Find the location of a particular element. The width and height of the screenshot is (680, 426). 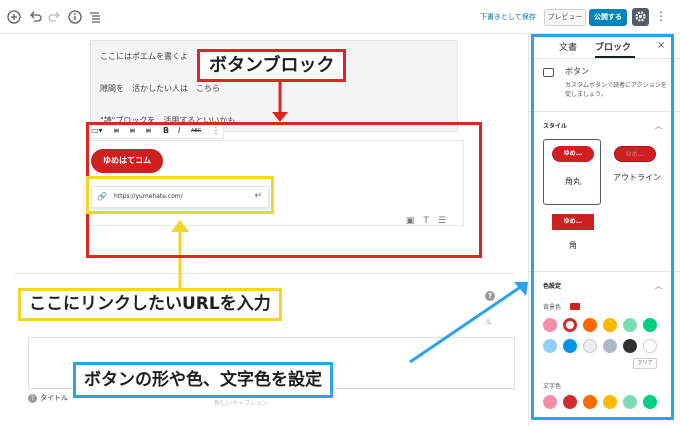

editor-top-toolbar: 下書きとして保存 プレビュー 公開する ⋮ is located at coordinates (340, 17).